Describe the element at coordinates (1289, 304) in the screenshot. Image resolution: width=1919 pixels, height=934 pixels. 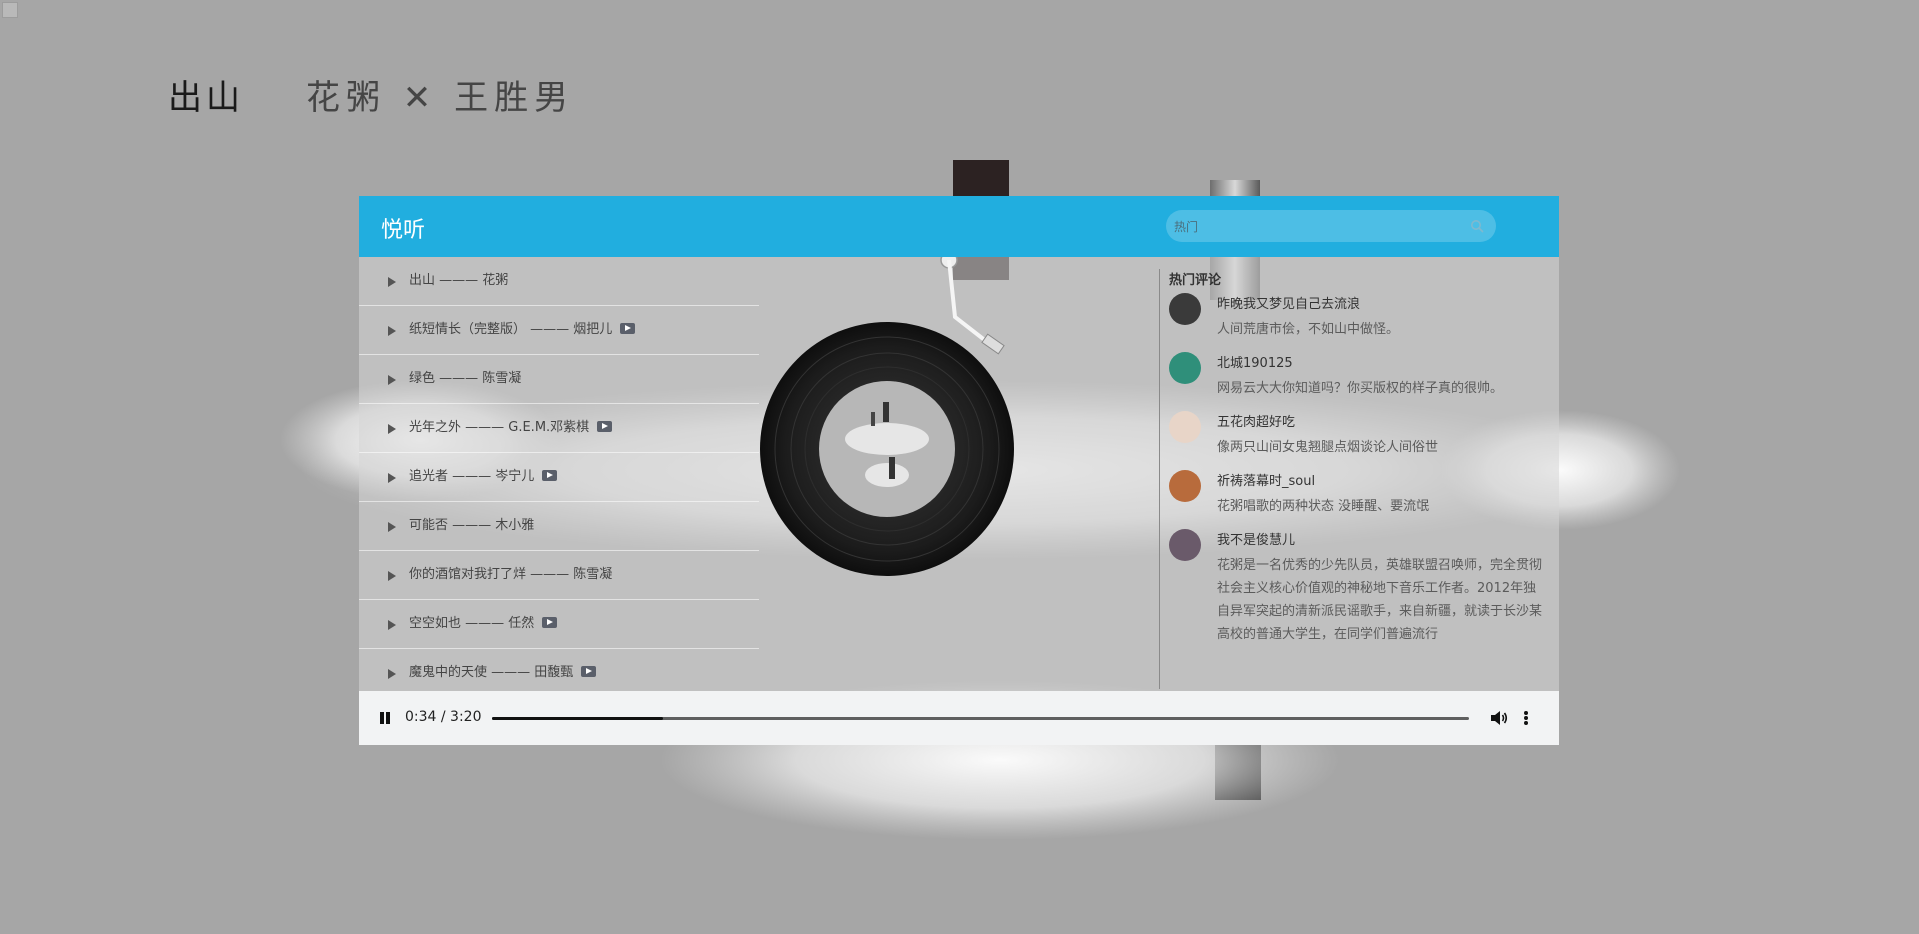
I see `comment-username: 昨晚我又梦见自己去流浪` at that location.